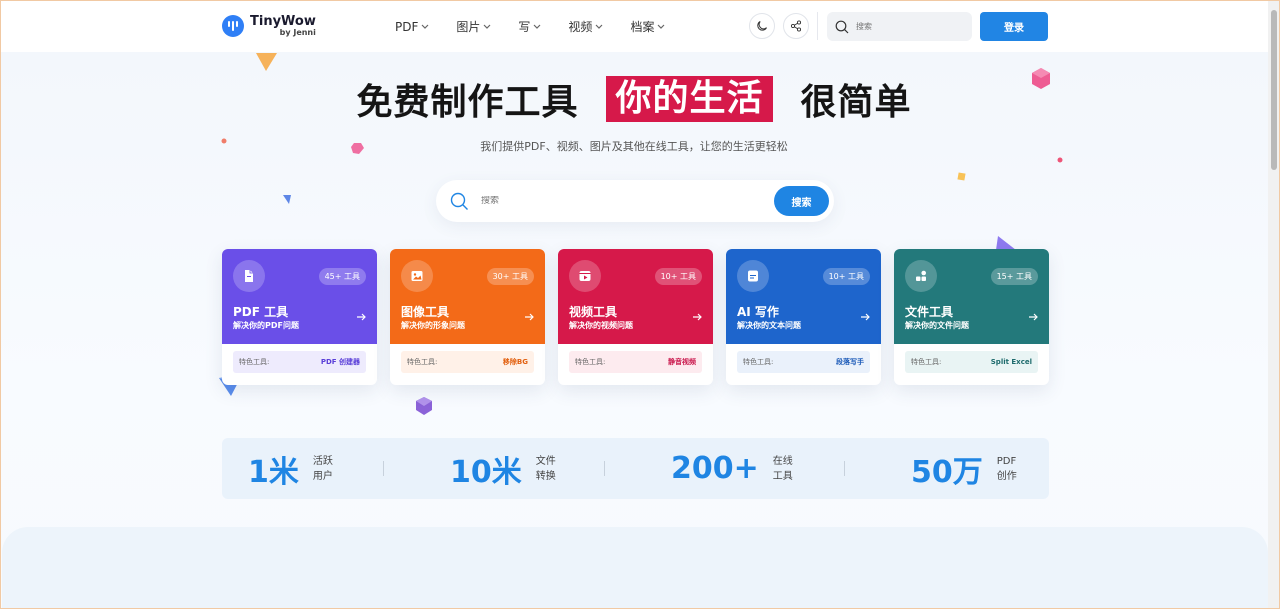  Describe the element at coordinates (783, 469) in the screenshot. I see `stat-label: 在线 工具` at that location.